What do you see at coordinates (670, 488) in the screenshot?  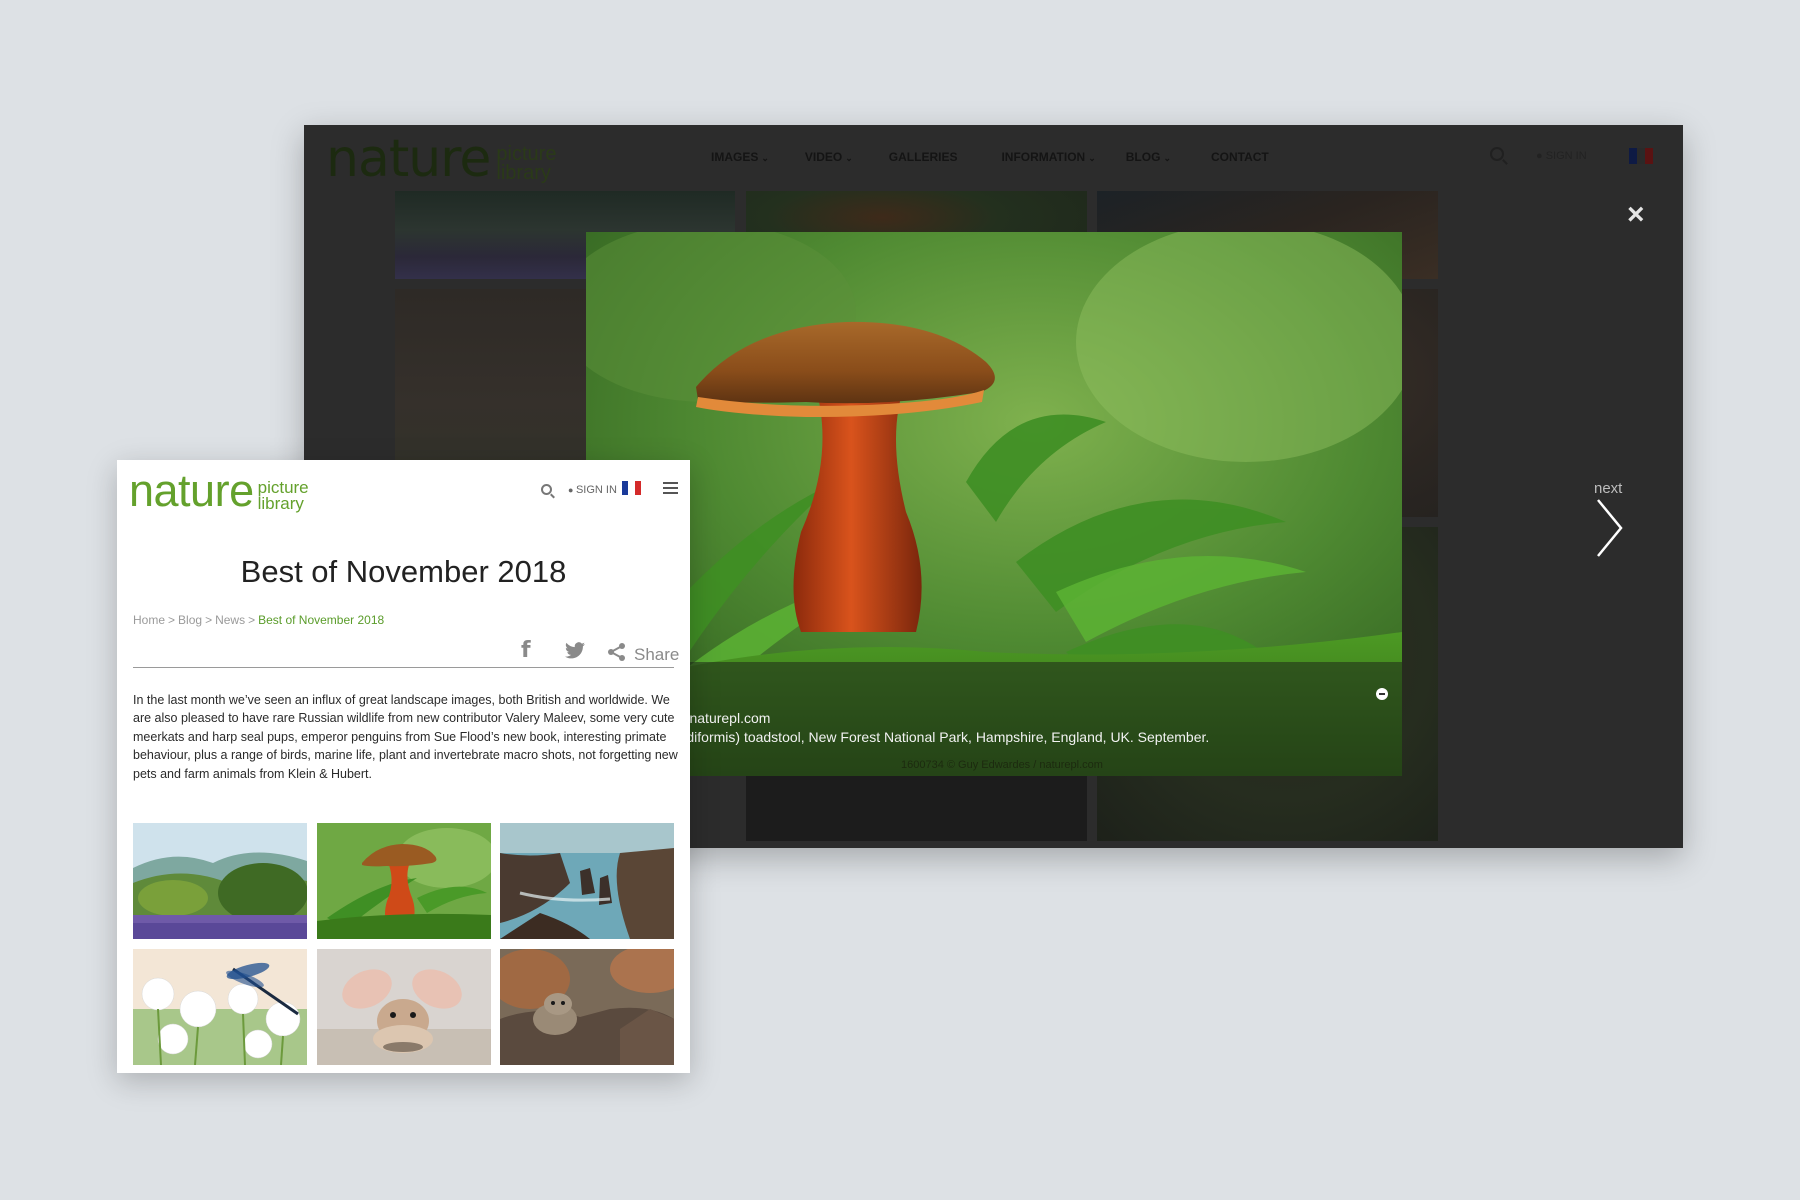 I see `menu-icon` at bounding box center [670, 488].